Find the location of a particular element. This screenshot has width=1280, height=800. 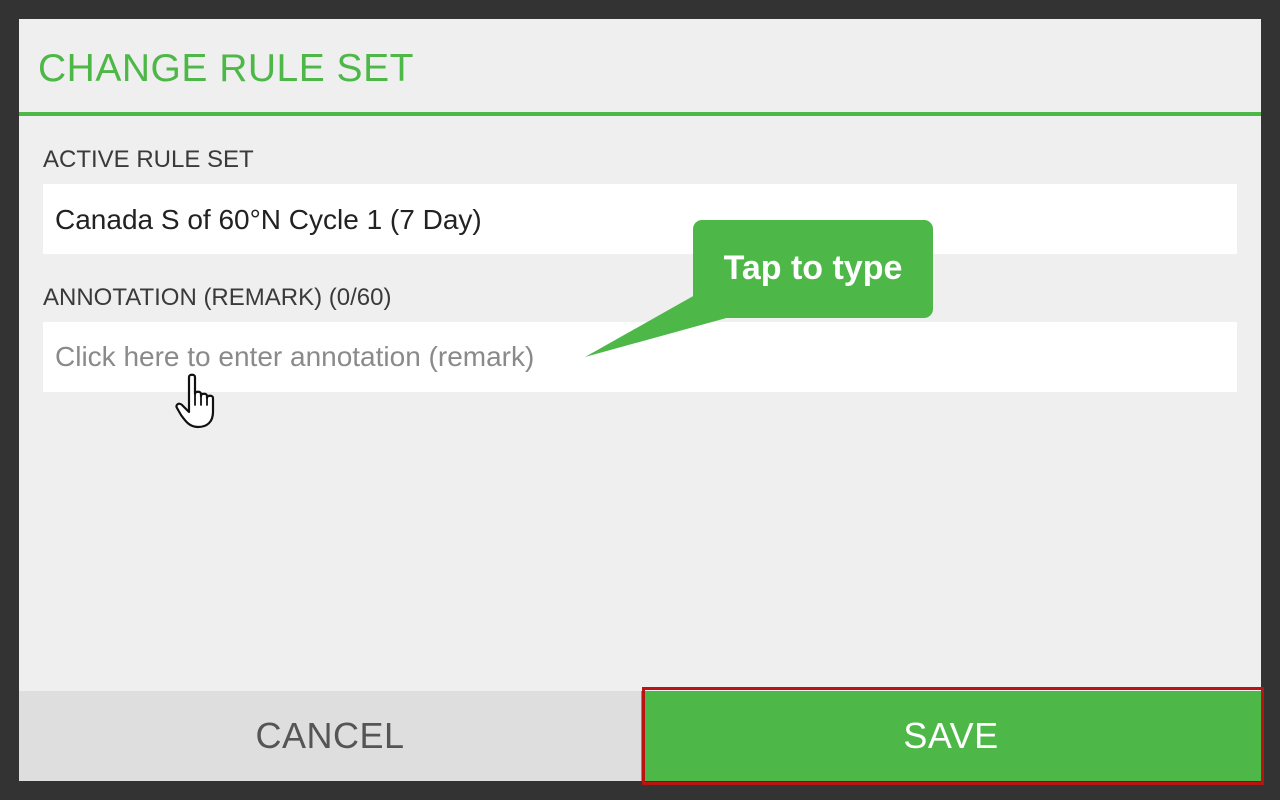

active-rule-set-label: ACTIVE RULE SET is located at coordinates (148, 159).